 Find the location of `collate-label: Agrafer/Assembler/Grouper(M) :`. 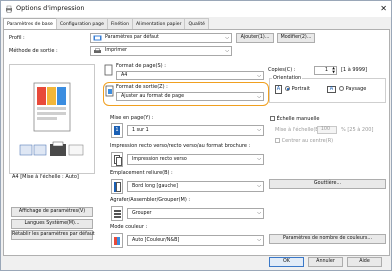

collate-label: Agrafer/Assembler/Grouper(M) : is located at coordinates (150, 200).